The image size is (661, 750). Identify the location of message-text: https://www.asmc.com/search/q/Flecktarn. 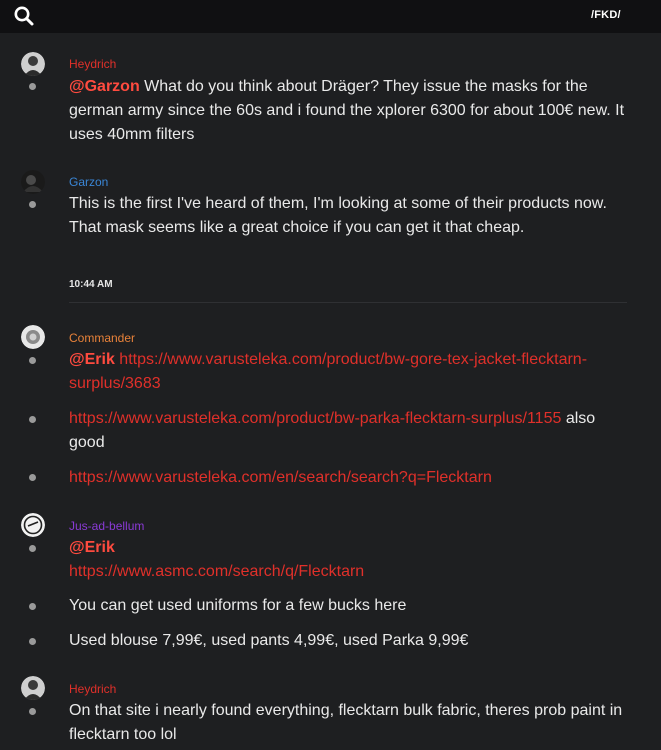
(354, 572).